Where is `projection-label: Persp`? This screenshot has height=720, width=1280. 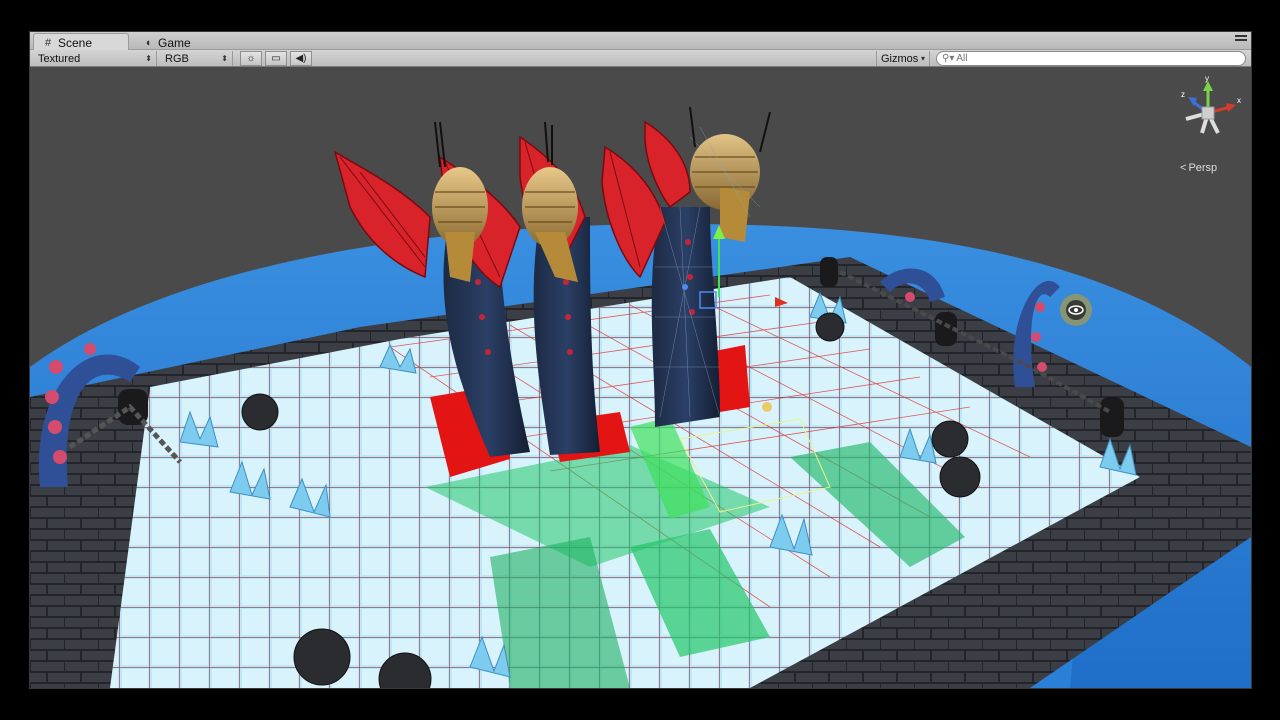 projection-label: Persp is located at coordinates (1203, 168).